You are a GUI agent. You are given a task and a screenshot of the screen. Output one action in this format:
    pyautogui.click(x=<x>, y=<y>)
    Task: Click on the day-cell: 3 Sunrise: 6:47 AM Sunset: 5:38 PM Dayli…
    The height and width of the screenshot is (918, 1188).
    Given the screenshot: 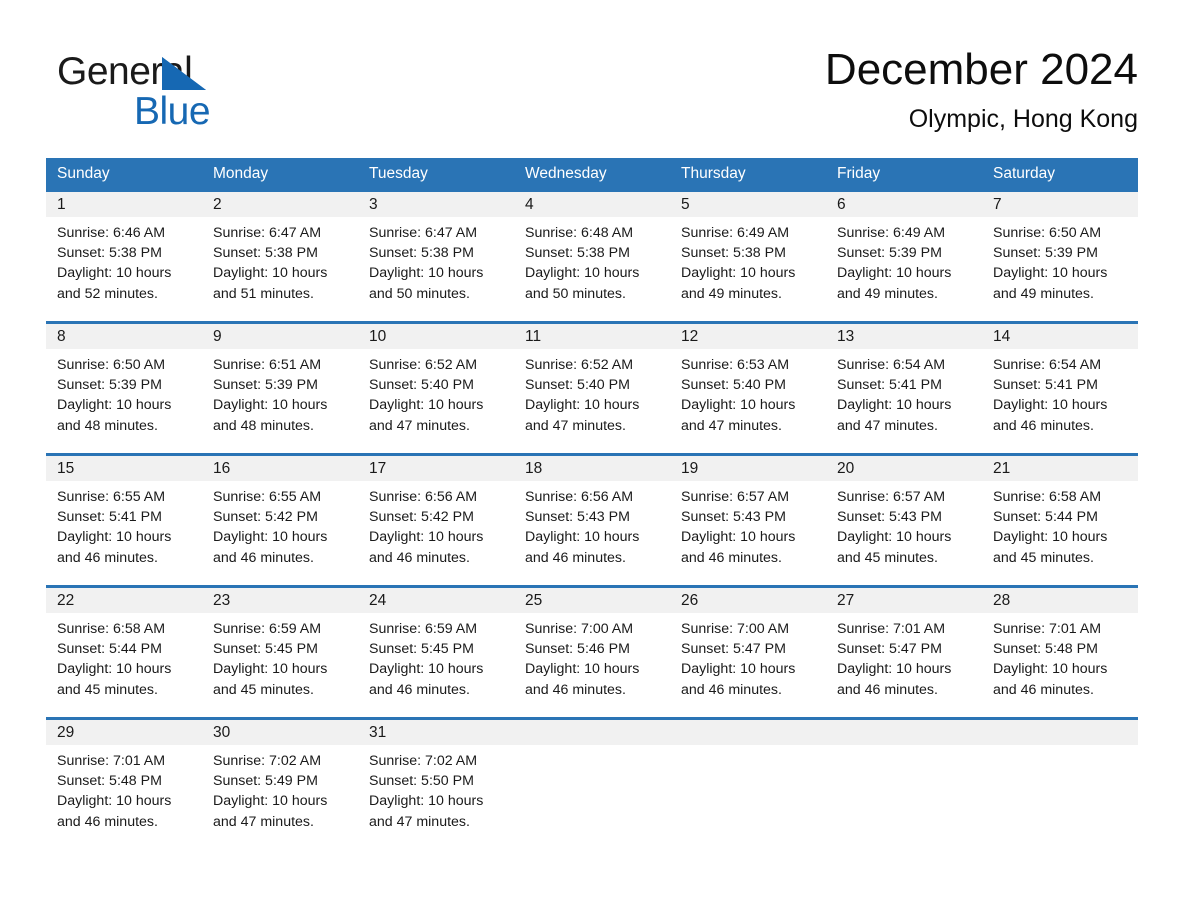 What is the action you would take?
    pyautogui.click(x=436, y=256)
    